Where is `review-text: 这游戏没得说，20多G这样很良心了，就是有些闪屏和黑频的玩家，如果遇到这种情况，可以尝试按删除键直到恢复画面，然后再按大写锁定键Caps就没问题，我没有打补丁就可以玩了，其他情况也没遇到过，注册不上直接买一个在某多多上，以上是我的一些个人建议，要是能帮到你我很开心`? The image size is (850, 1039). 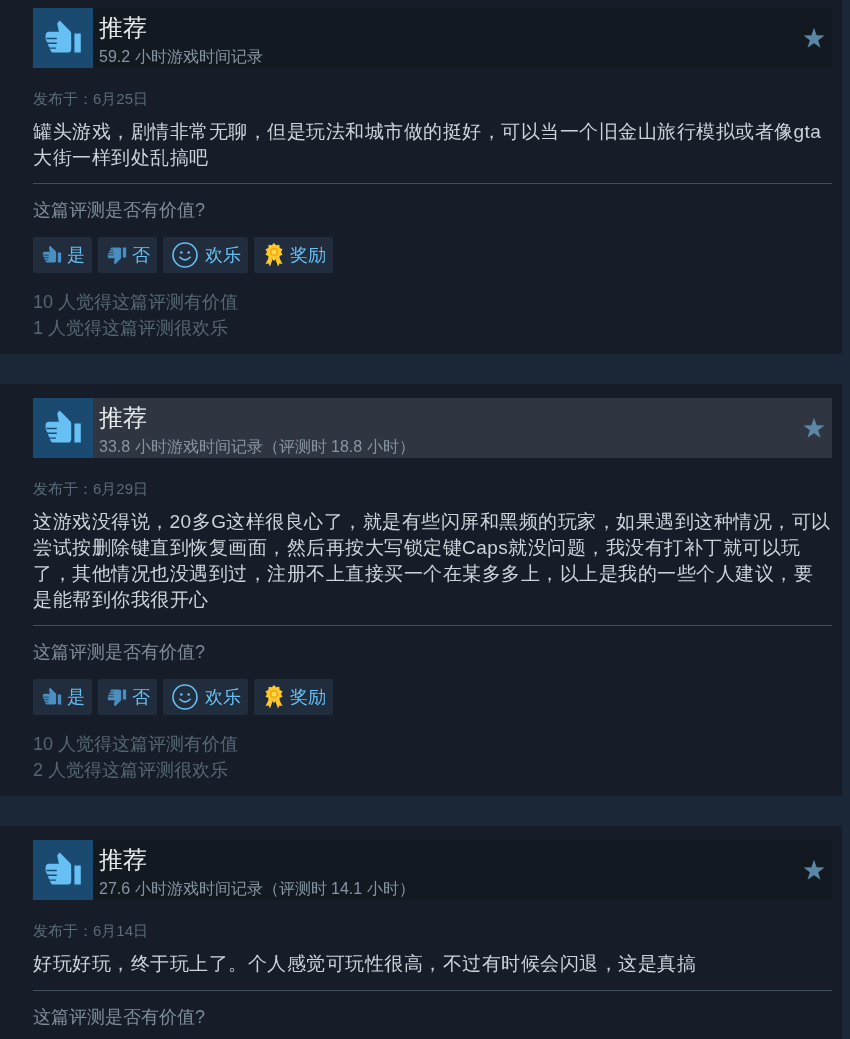
review-text: 这游戏没得说，20多G这样很良心了，就是有些闪屏和黑频的玩家，如果遇到这种情况，可以尝试按删除键直到恢复画面，然后再按大写锁定键Caps就没问题，我没有打补丁就可以玩了，其他情况也没遇到过，注册不上直接买一个在某多多上，以上是我的一些个人建议，要是能帮到你我很开心 is located at coordinates (432, 561).